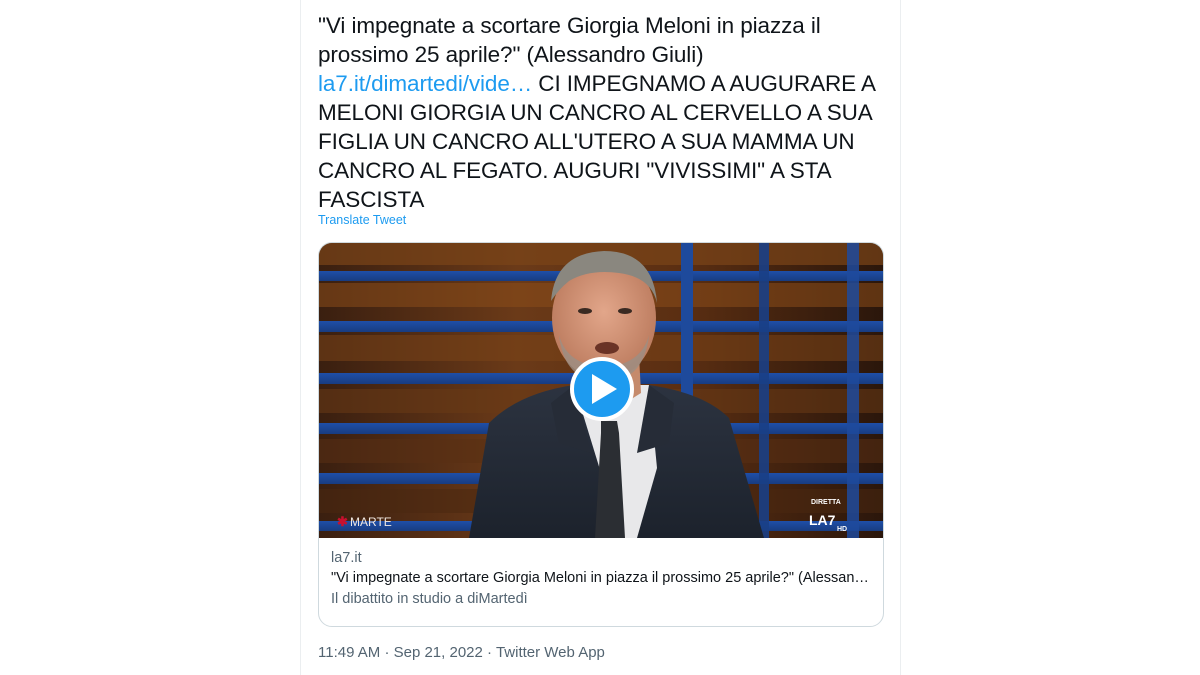  I want to click on video-logo-right-top: DIRETTA, so click(826, 502).